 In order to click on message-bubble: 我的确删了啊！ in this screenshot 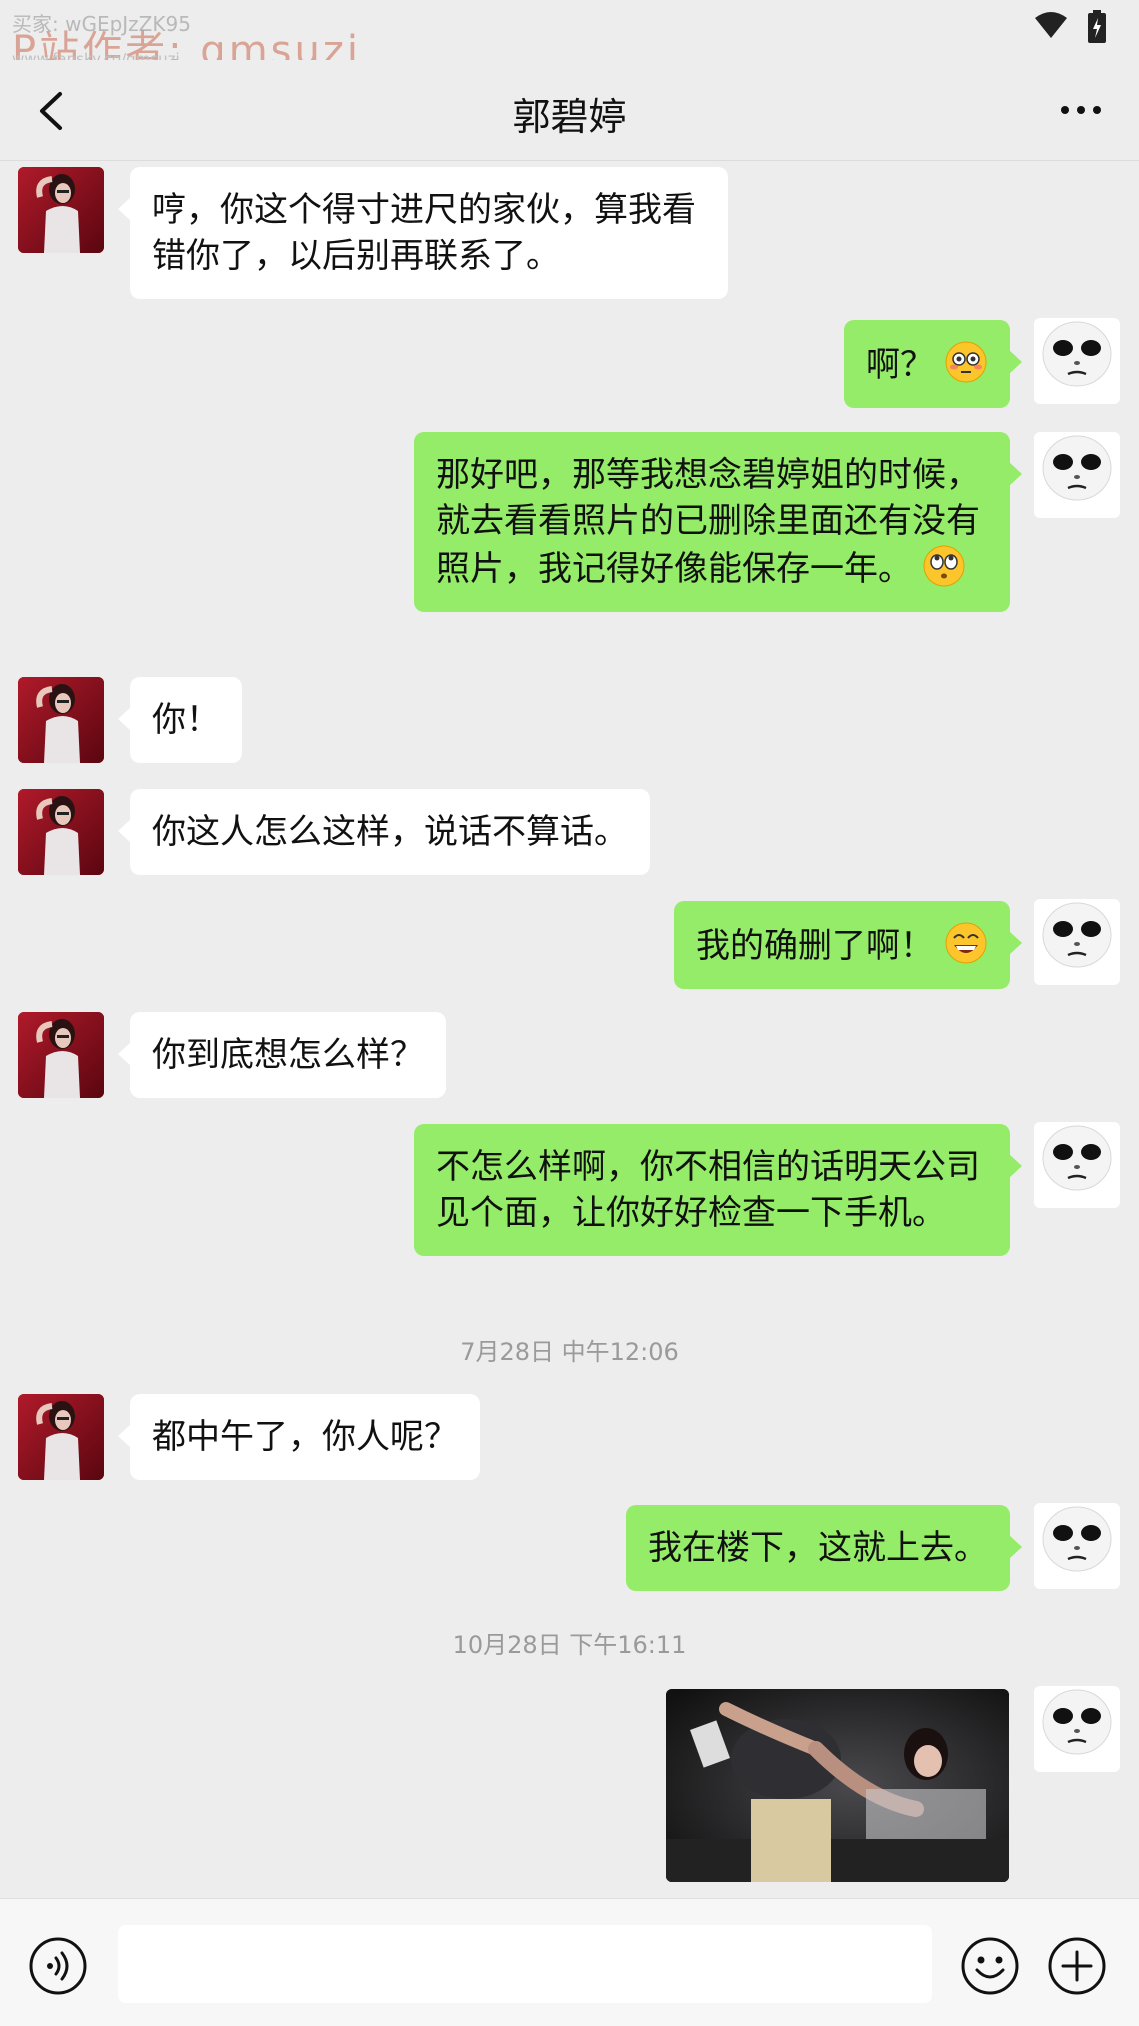, I will do `click(848, 945)`.